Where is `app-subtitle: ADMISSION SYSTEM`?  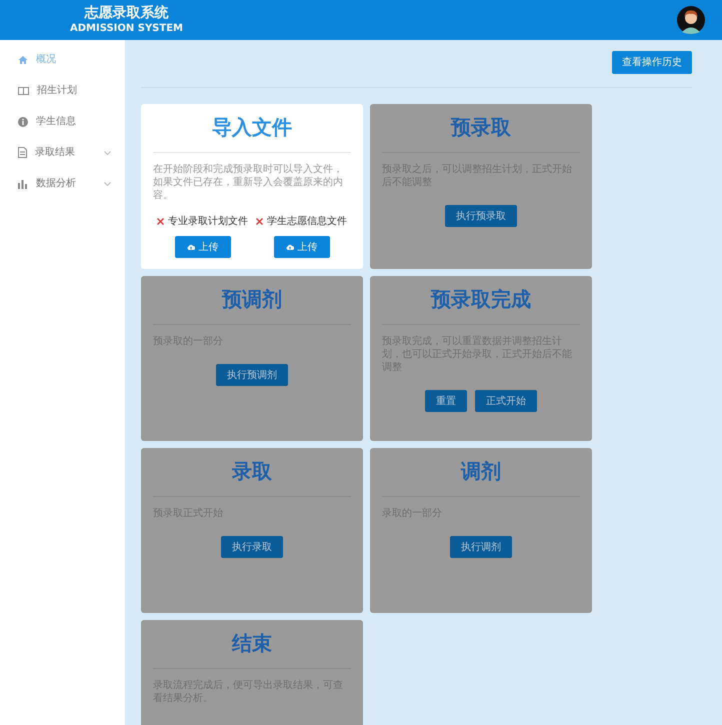 app-subtitle: ADMISSION SYSTEM is located at coordinates (126, 29).